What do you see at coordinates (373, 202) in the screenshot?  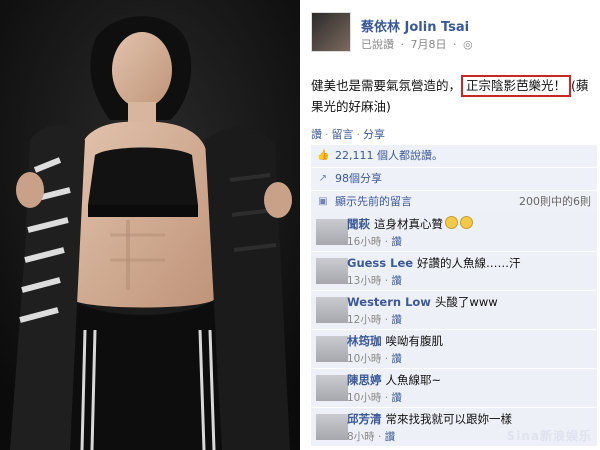 I see `previous-comments-link: 顯示先前的留言` at bounding box center [373, 202].